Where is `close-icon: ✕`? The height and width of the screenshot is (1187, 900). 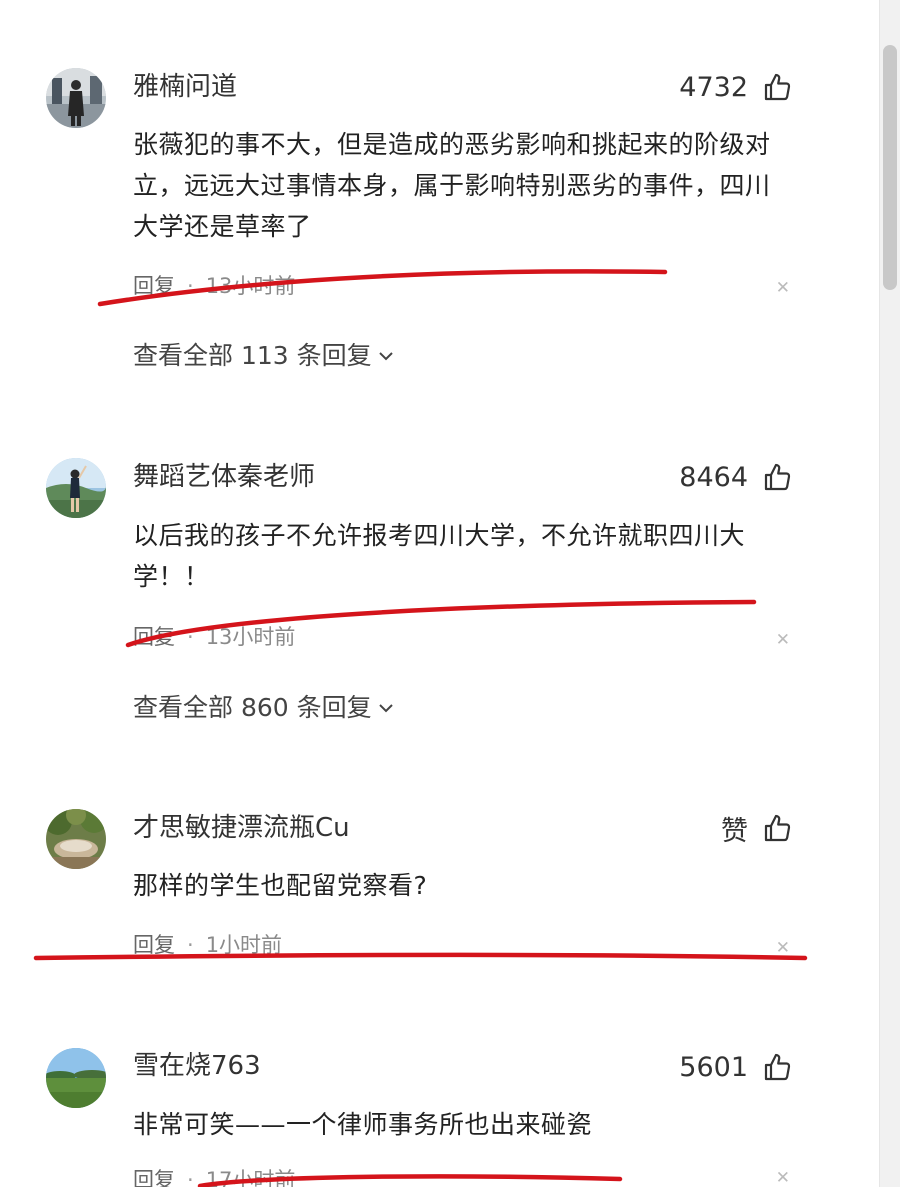
close-icon: ✕ is located at coordinates (783, 1177).